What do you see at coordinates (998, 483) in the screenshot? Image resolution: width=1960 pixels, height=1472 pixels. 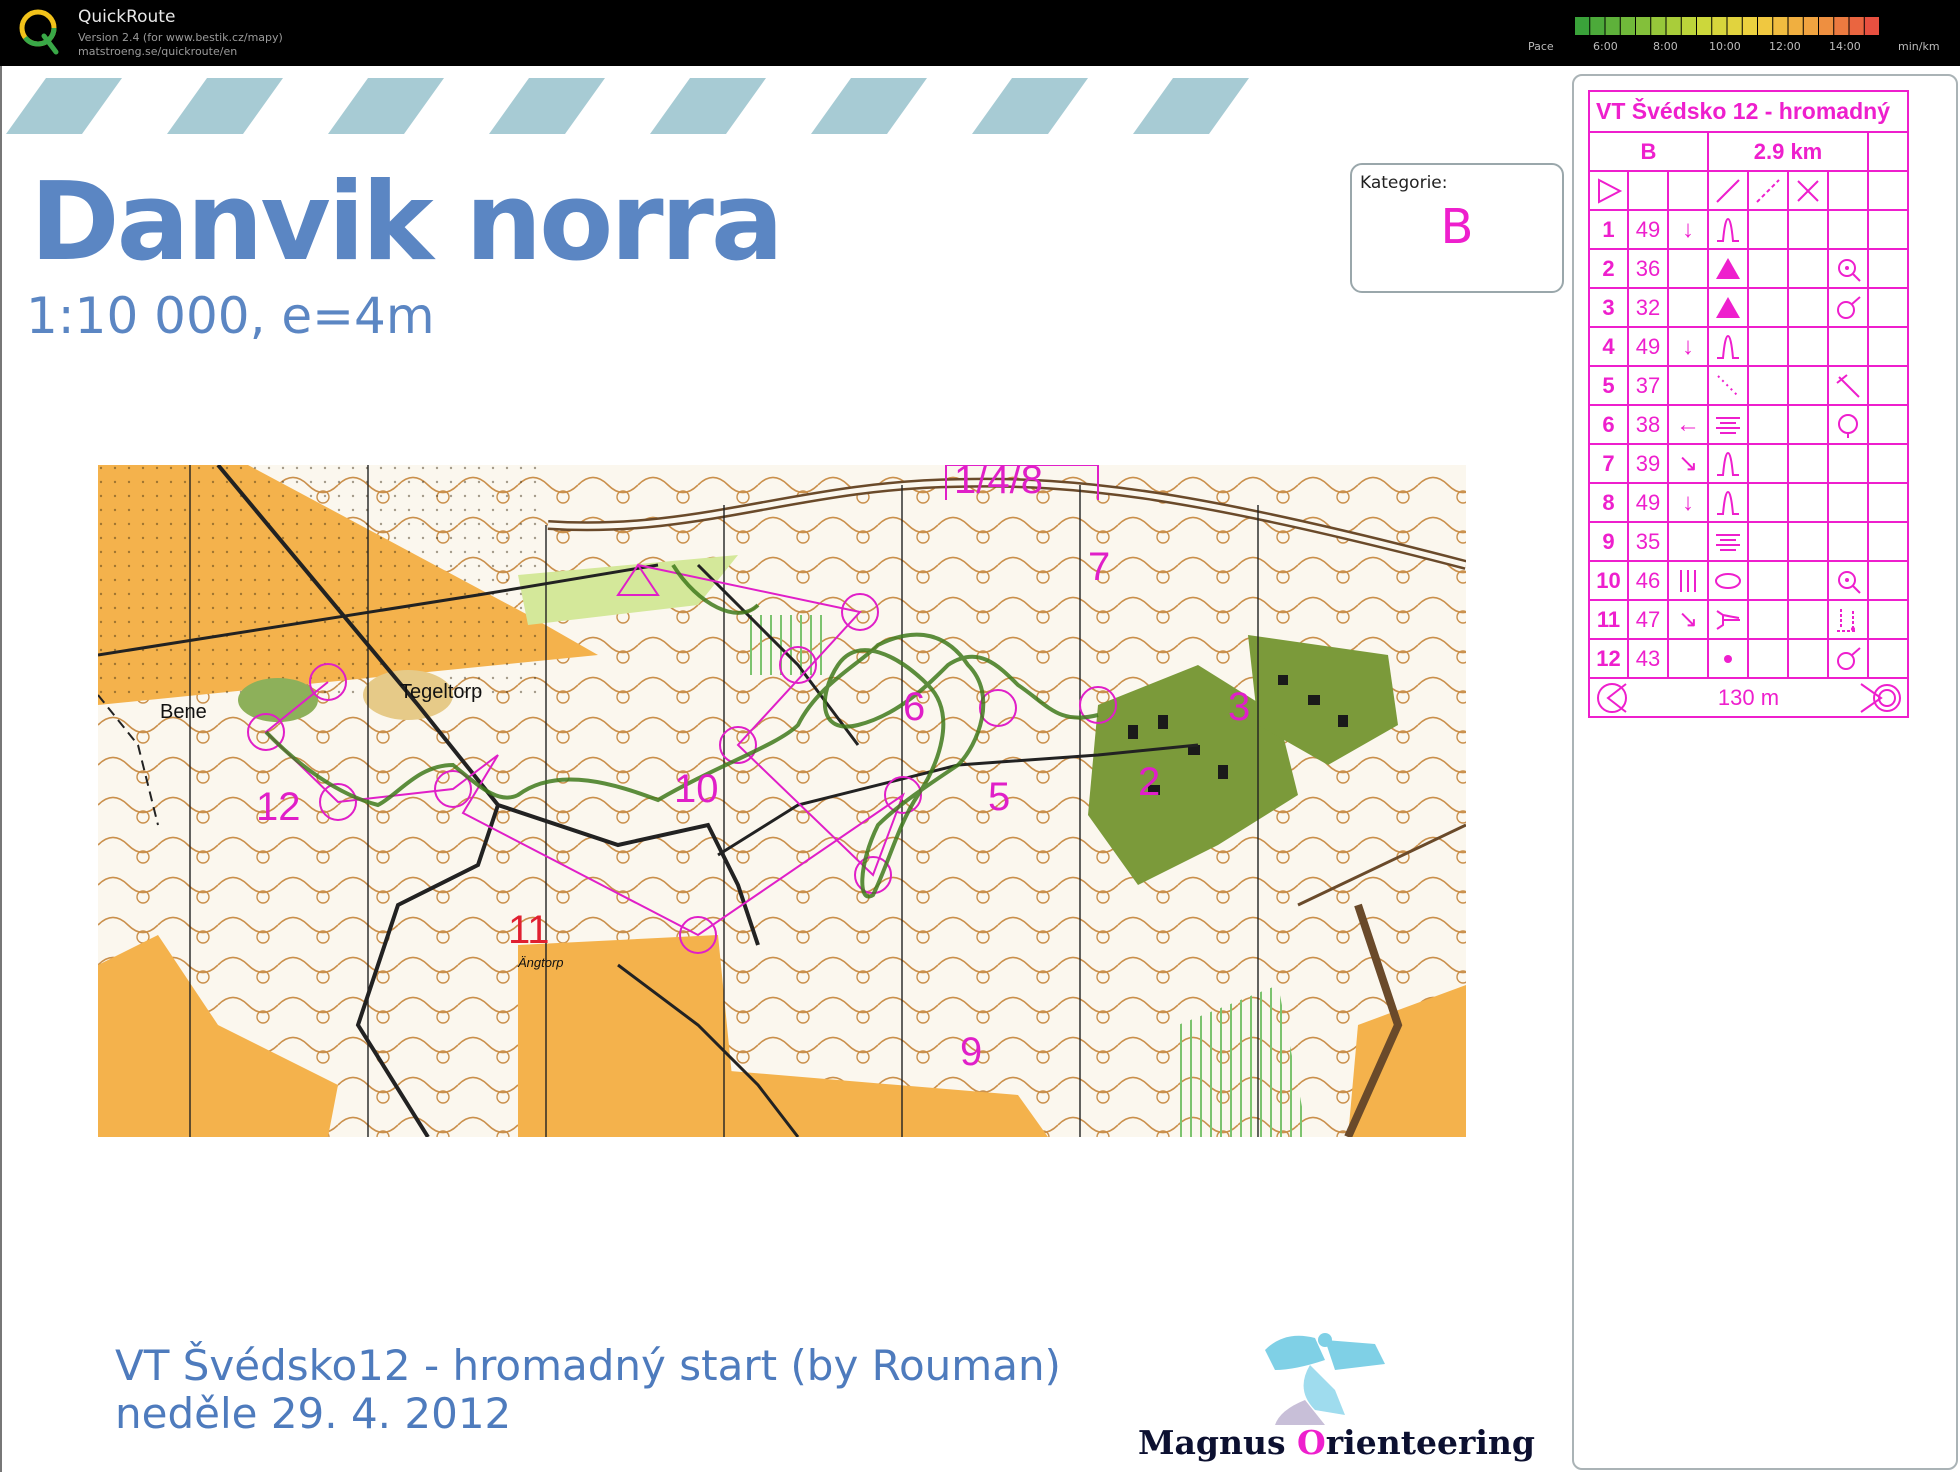 I see `control-label: 1/4/8` at bounding box center [998, 483].